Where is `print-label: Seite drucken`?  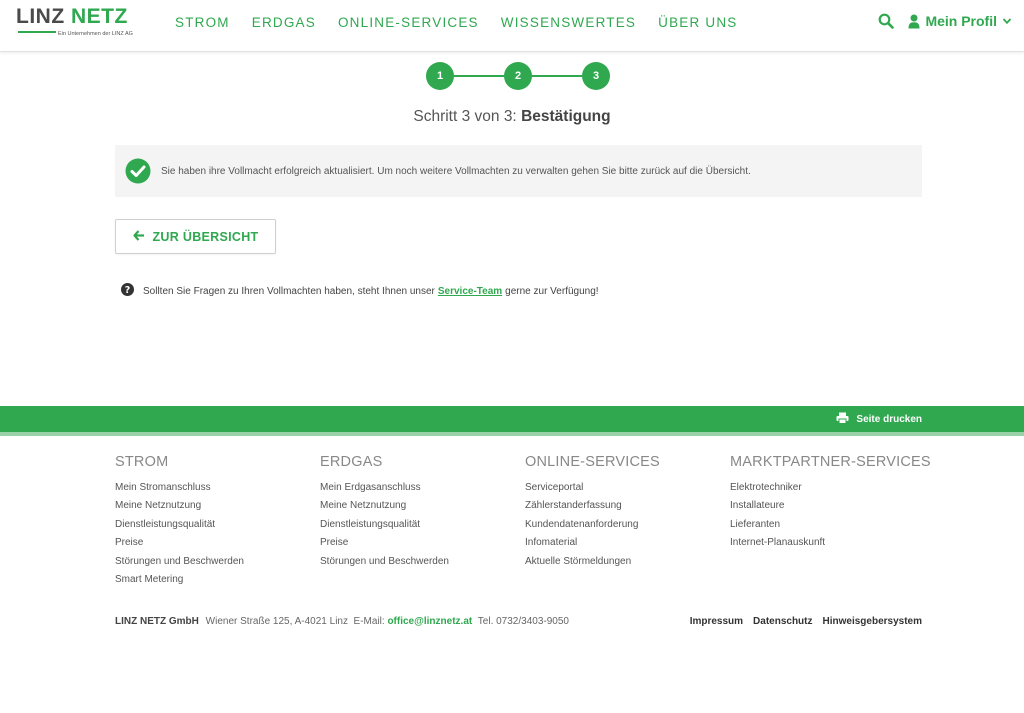 print-label: Seite drucken is located at coordinates (889, 419).